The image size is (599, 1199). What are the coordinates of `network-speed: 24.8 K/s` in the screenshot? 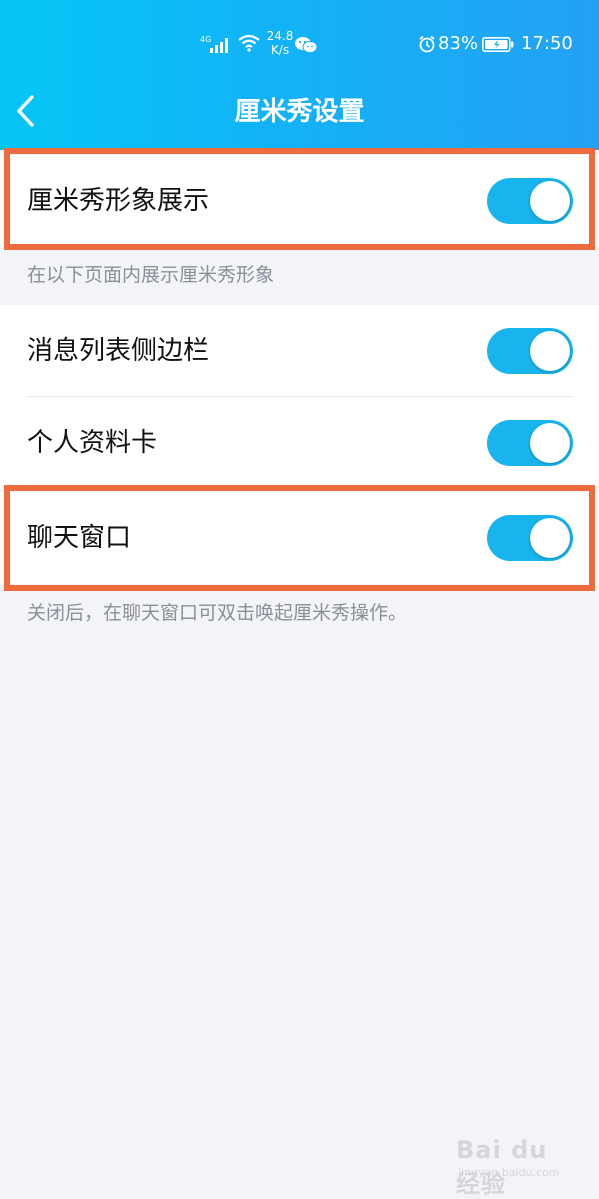 It's located at (280, 43).